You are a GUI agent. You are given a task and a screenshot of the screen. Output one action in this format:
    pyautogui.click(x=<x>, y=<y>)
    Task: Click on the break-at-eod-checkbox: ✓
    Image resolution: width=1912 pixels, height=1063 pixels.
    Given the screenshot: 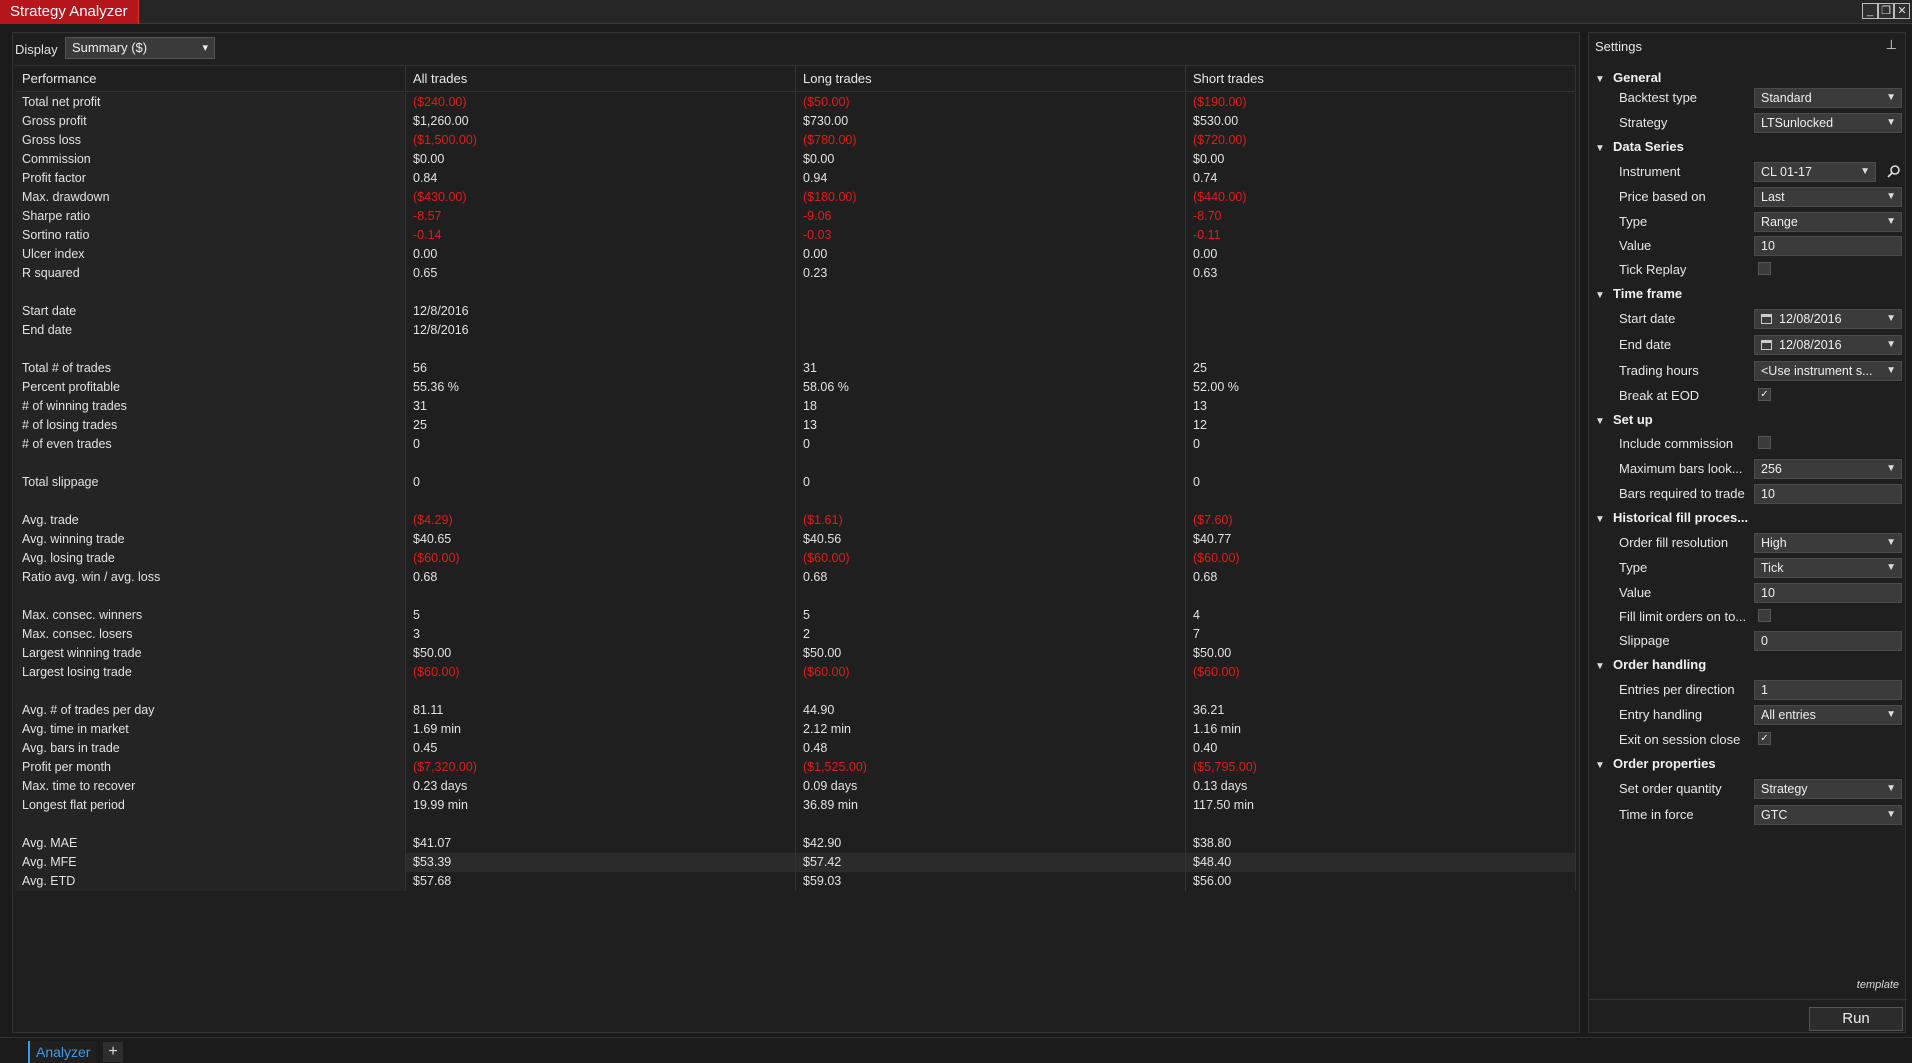 What is the action you would take?
    pyautogui.click(x=1764, y=394)
    